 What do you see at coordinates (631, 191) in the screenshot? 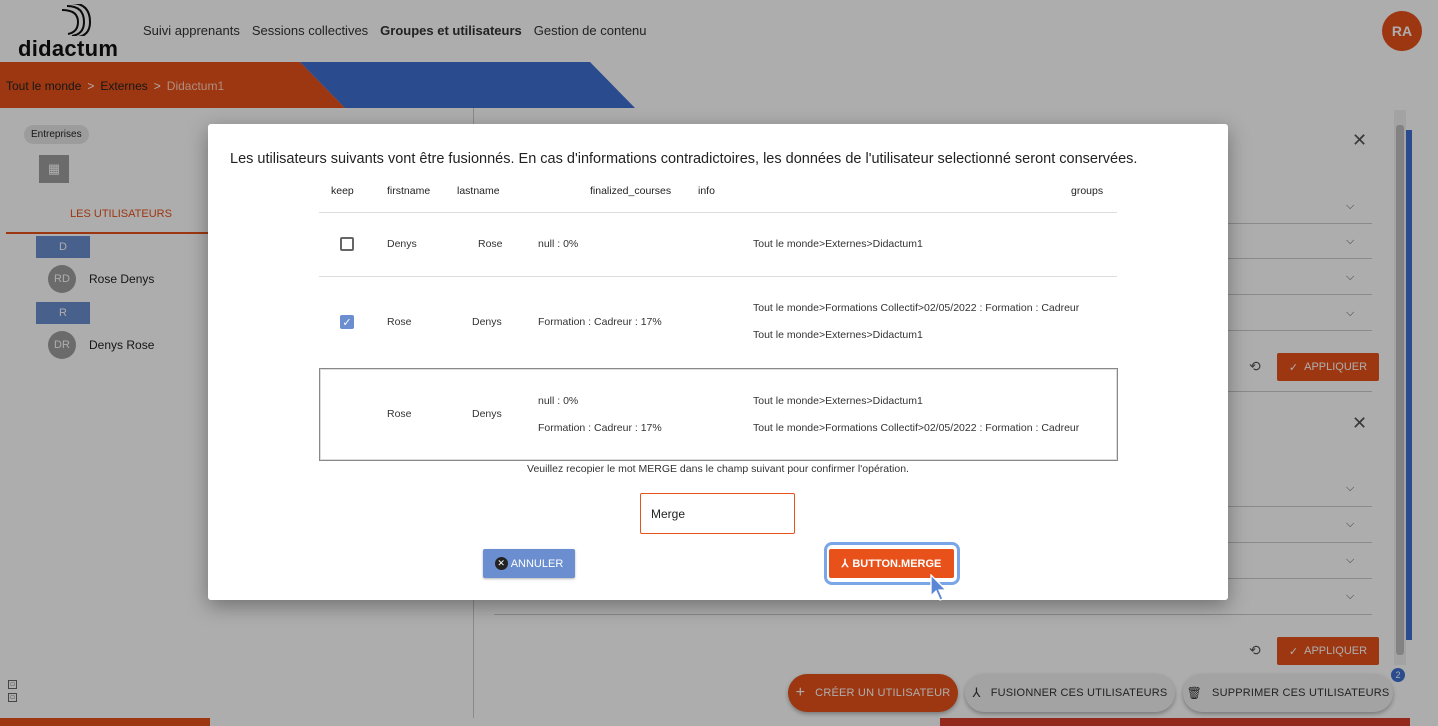
I see `column-header-finalized-courses: finalized_courses` at bounding box center [631, 191].